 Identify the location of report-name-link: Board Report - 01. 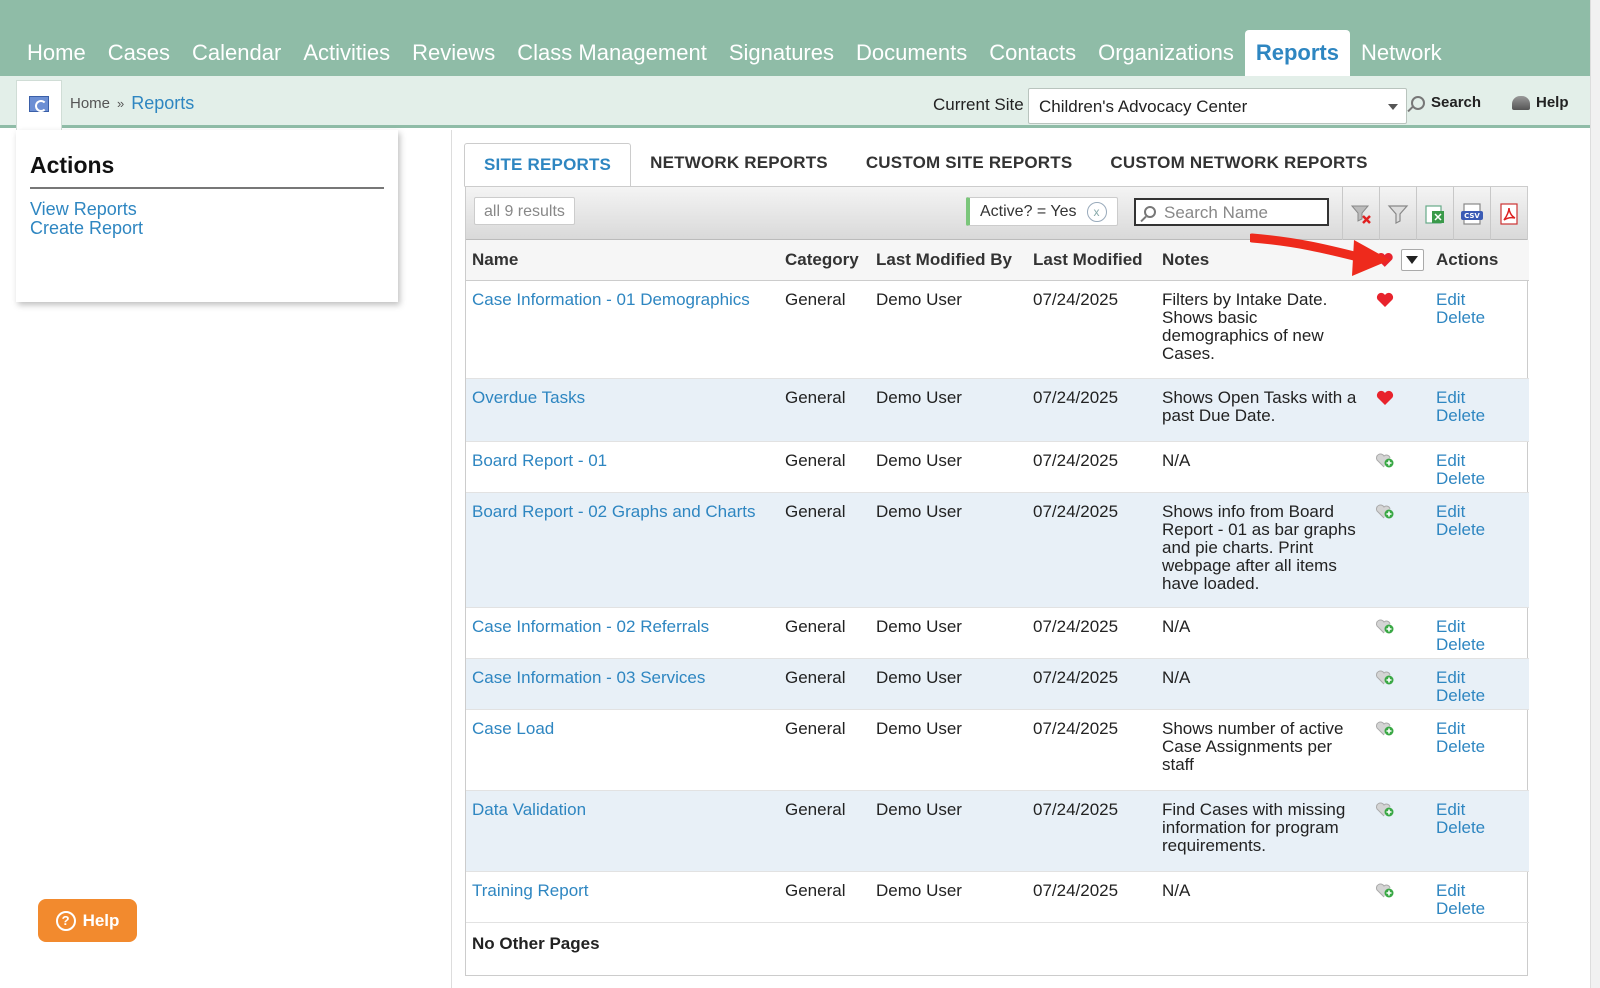
(539, 460).